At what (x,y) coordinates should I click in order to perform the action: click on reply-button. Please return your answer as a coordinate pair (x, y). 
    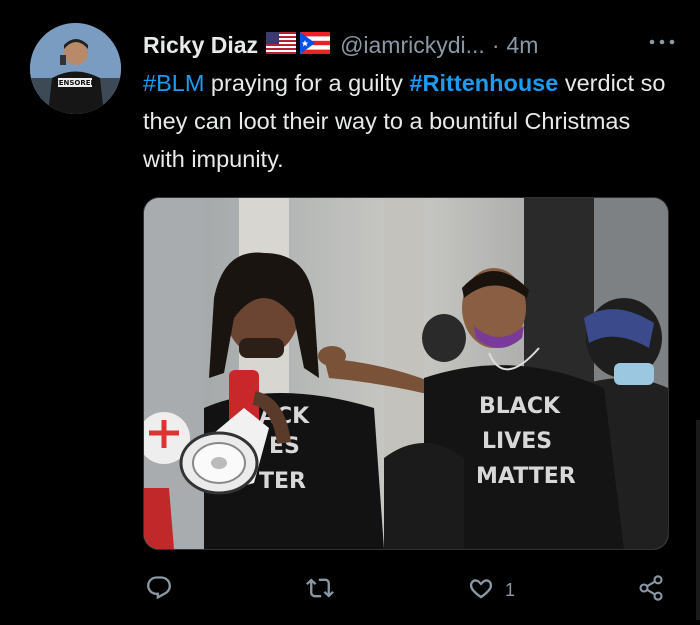
    Looking at the image, I should click on (164, 590).